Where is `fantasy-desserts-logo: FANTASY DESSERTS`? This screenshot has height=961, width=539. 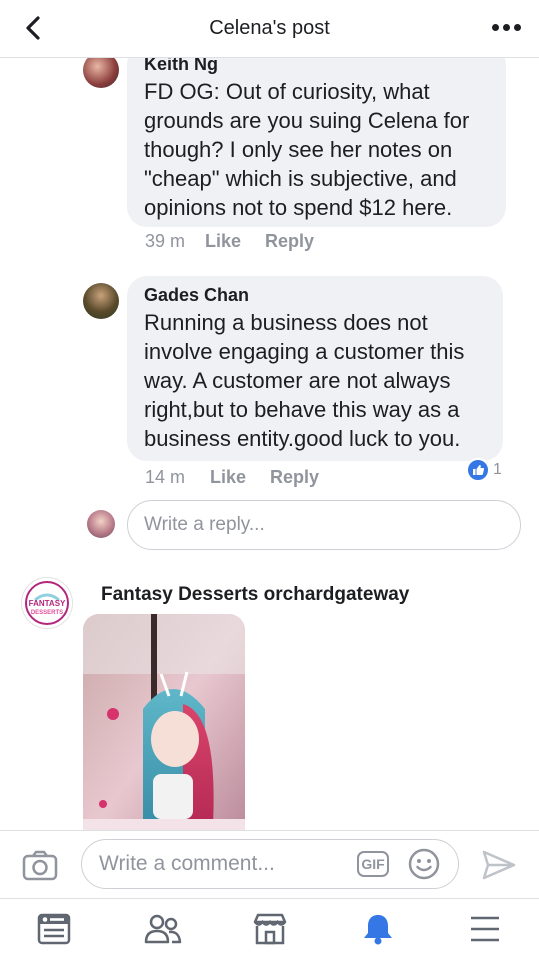
fantasy-desserts-logo: FANTASY DESSERTS is located at coordinates (47, 603).